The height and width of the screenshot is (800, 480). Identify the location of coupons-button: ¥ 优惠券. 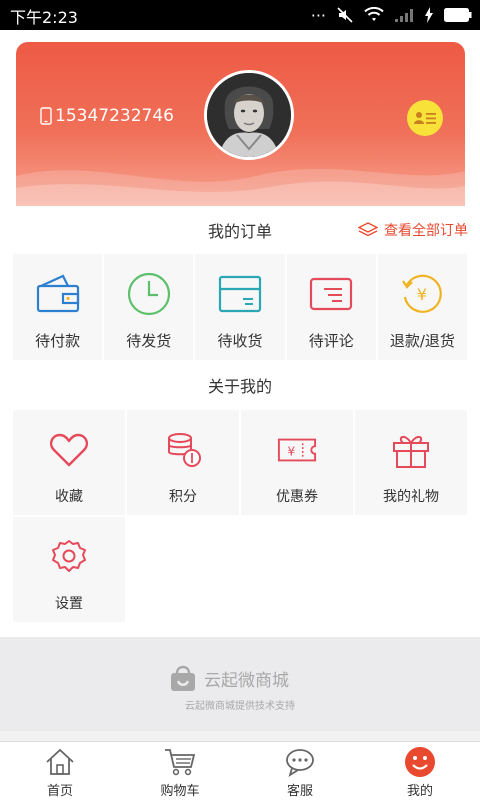
(297, 462).